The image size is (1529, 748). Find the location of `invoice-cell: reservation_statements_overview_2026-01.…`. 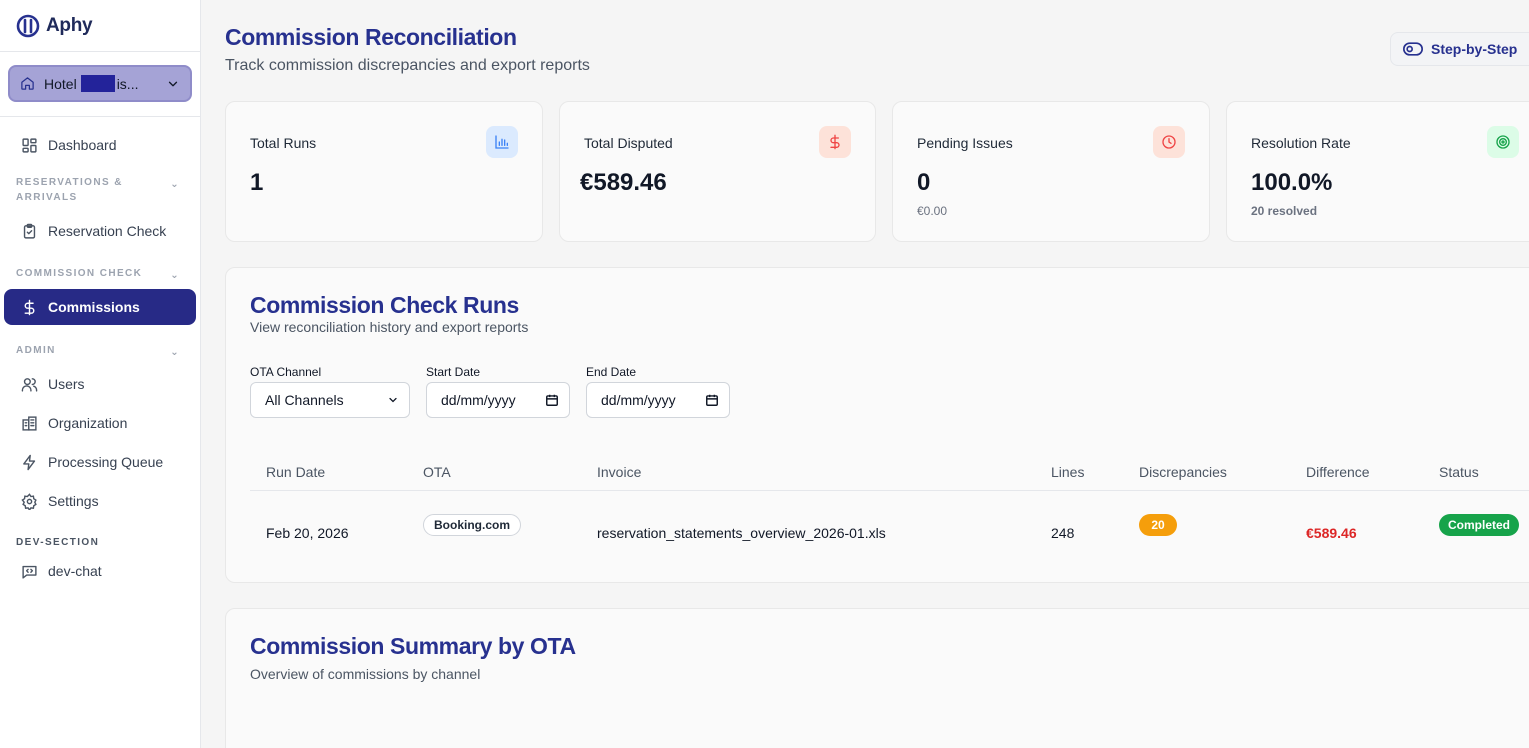

invoice-cell: reservation_statements_overview_2026-01.… is located at coordinates (741, 533).